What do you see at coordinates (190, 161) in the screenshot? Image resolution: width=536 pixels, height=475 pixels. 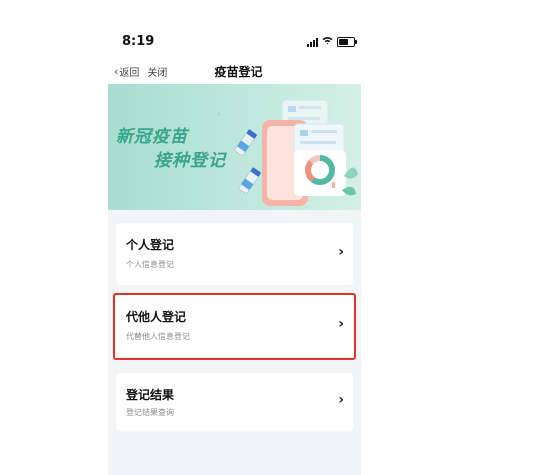 I see `banner-title-line2: 接种登记` at bounding box center [190, 161].